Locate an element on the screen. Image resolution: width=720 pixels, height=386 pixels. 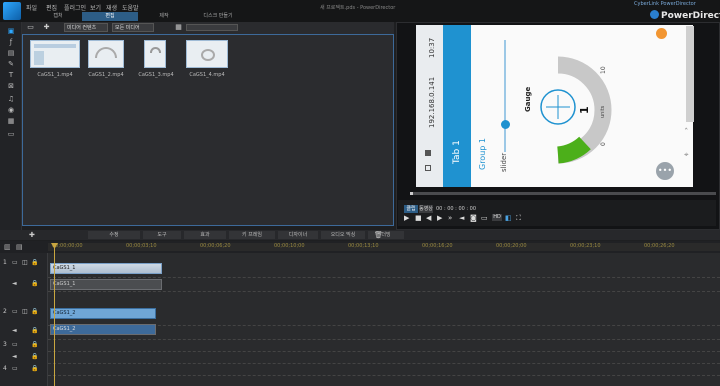
modify-button: 수정 is located at coordinates (114, 235).